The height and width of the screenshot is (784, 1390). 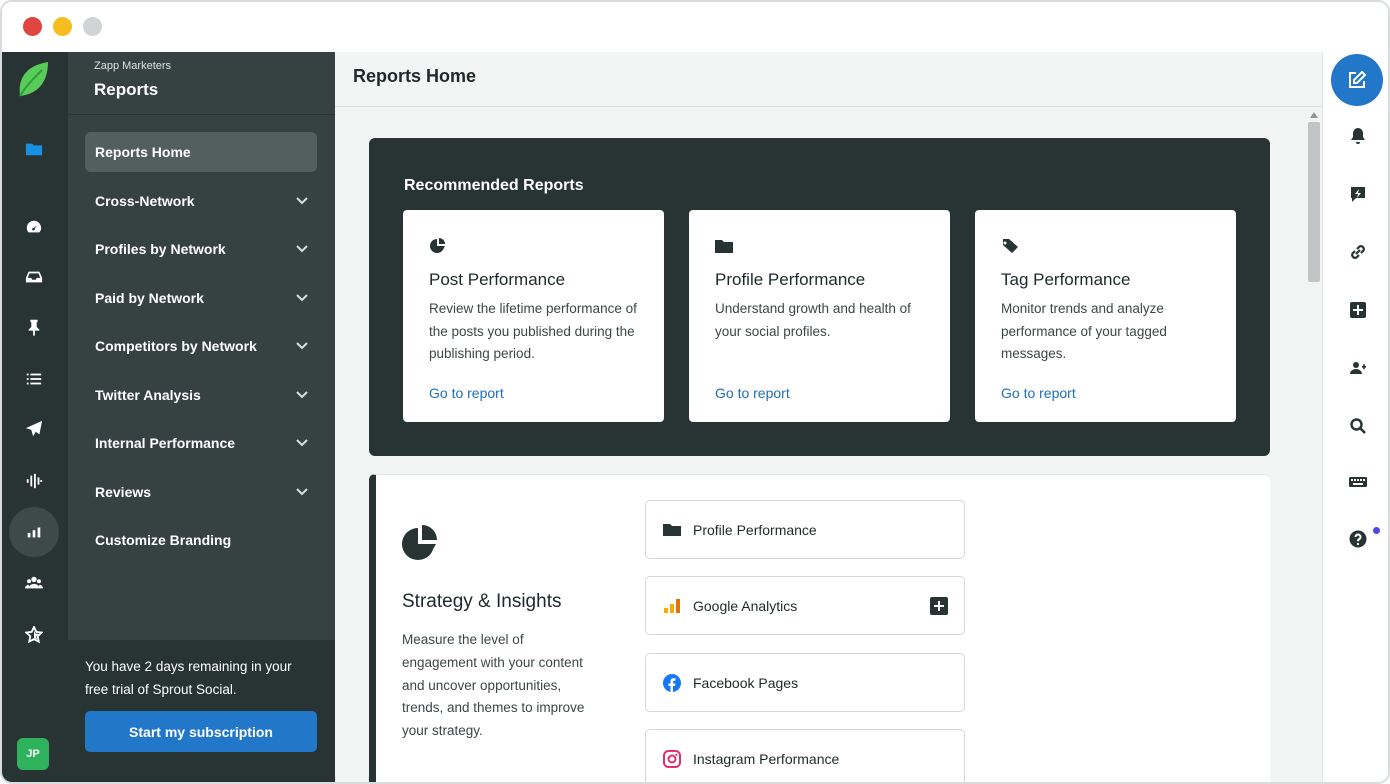 I want to click on minimize-window-button, so click(x=62, y=26).